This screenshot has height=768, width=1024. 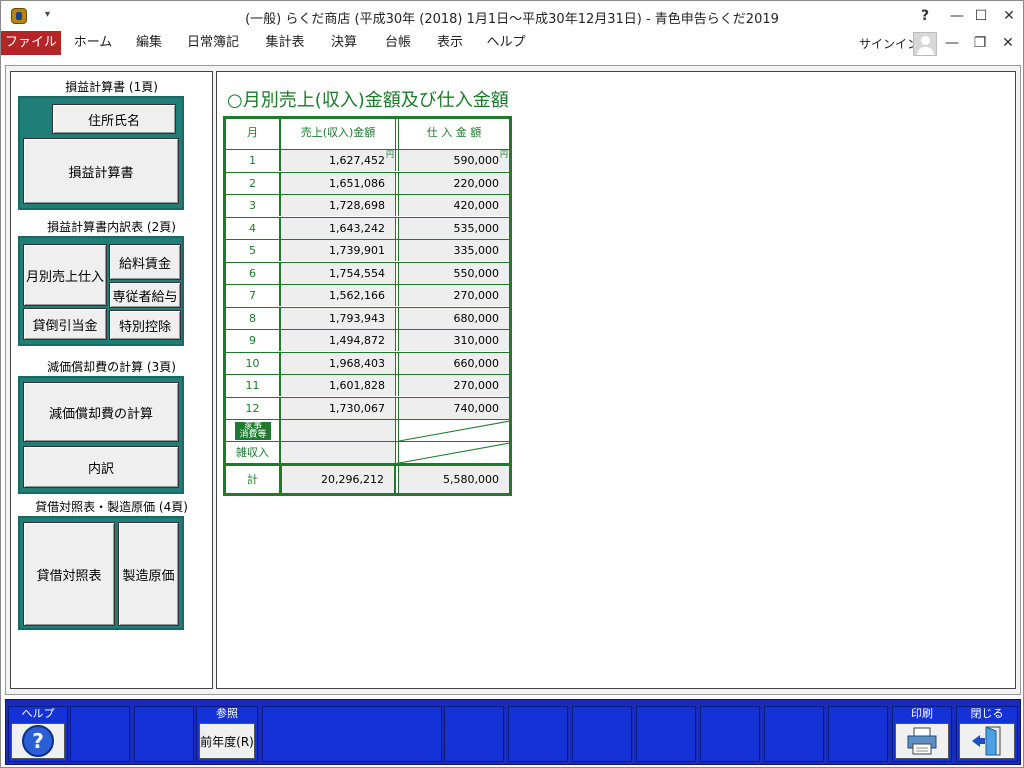 I want to click on menu-view: 表示, so click(x=450, y=43).